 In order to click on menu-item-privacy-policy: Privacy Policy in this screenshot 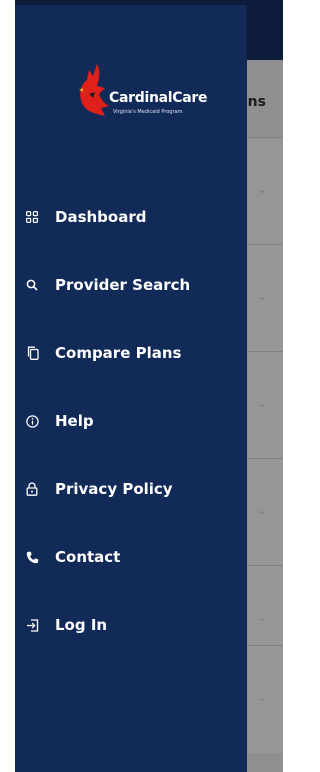, I will do `click(131, 489)`.